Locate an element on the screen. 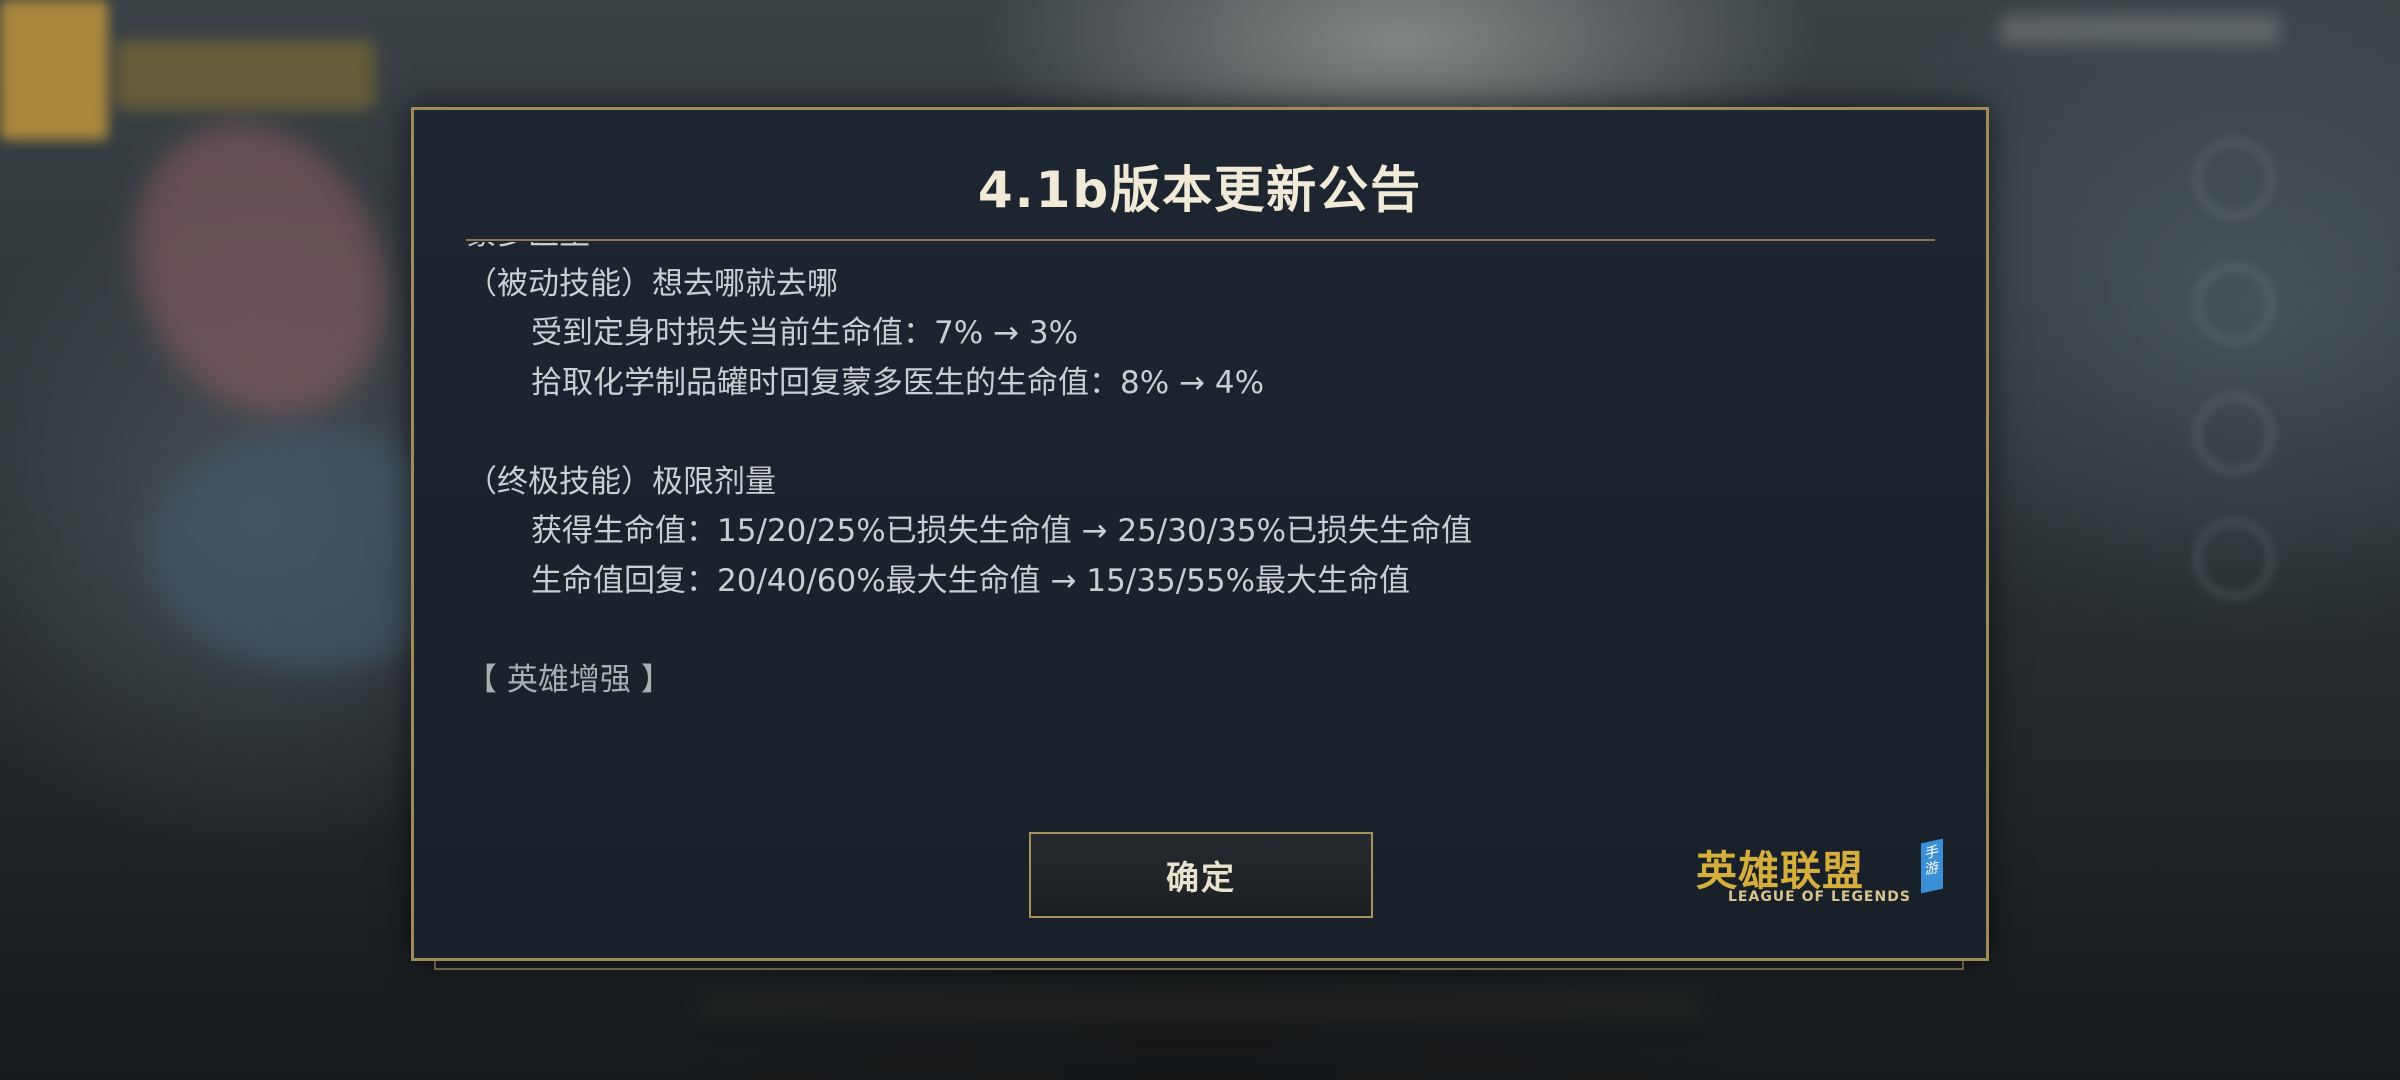 The height and width of the screenshot is (1080, 2400). dialog-title: 4.1b版本更新公告 is located at coordinates (1200, 190).